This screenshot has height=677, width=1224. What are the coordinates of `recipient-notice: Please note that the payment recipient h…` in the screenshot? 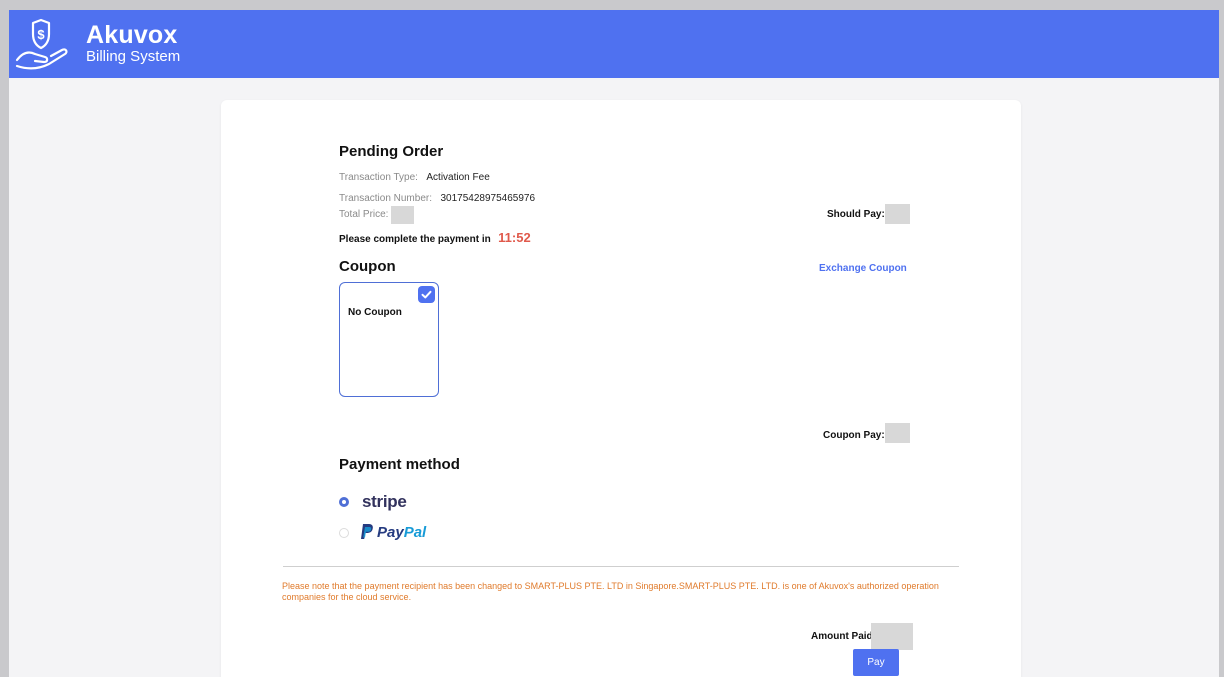 It's located at (610, 591).